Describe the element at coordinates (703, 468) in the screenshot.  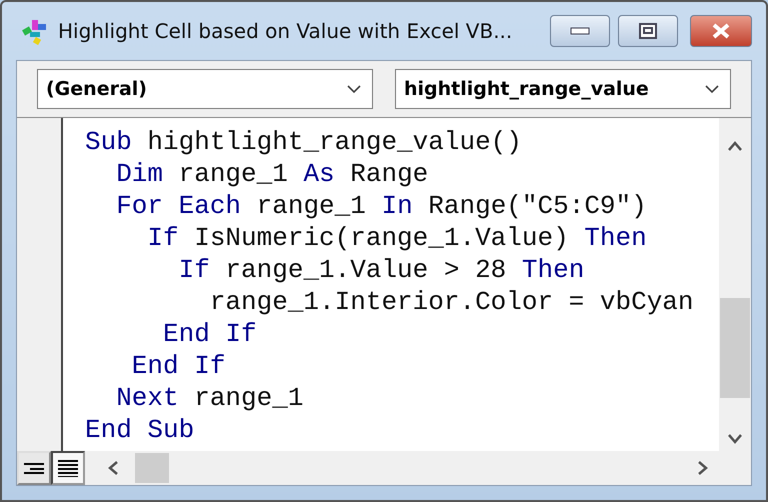
I see `scroll-right-icon` at that location.